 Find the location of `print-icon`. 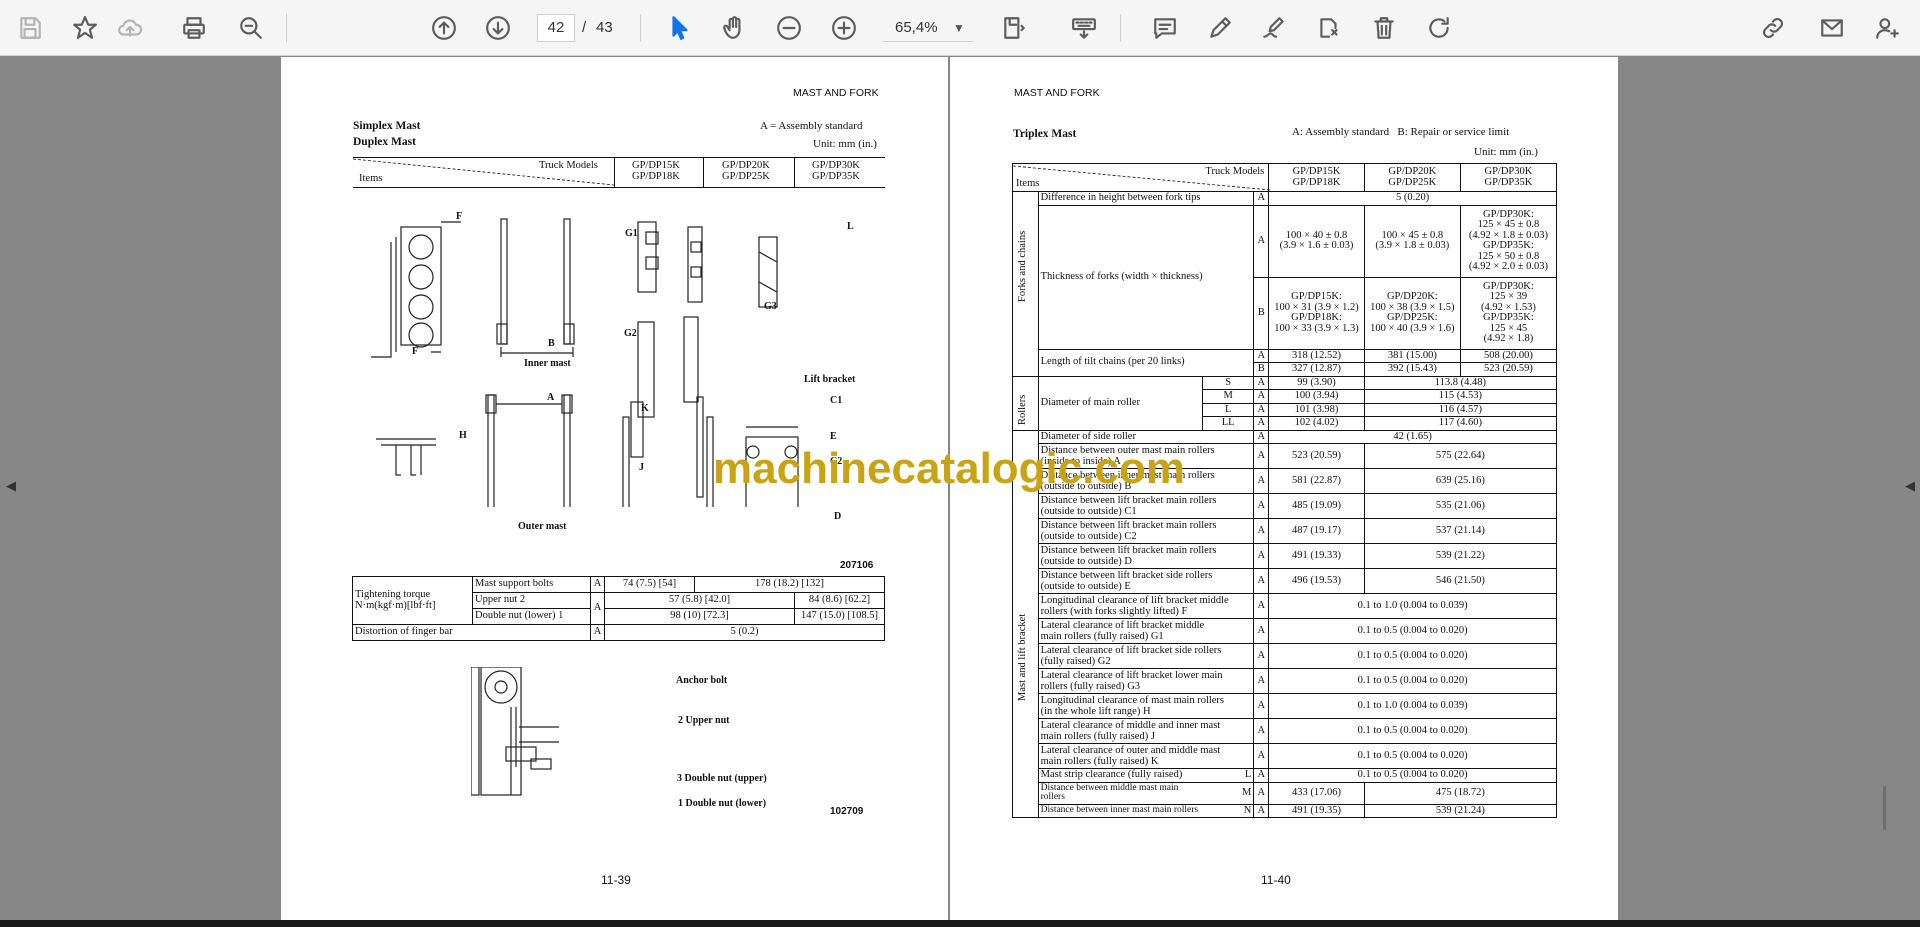

print-icon is located at coordinates (194, 28).